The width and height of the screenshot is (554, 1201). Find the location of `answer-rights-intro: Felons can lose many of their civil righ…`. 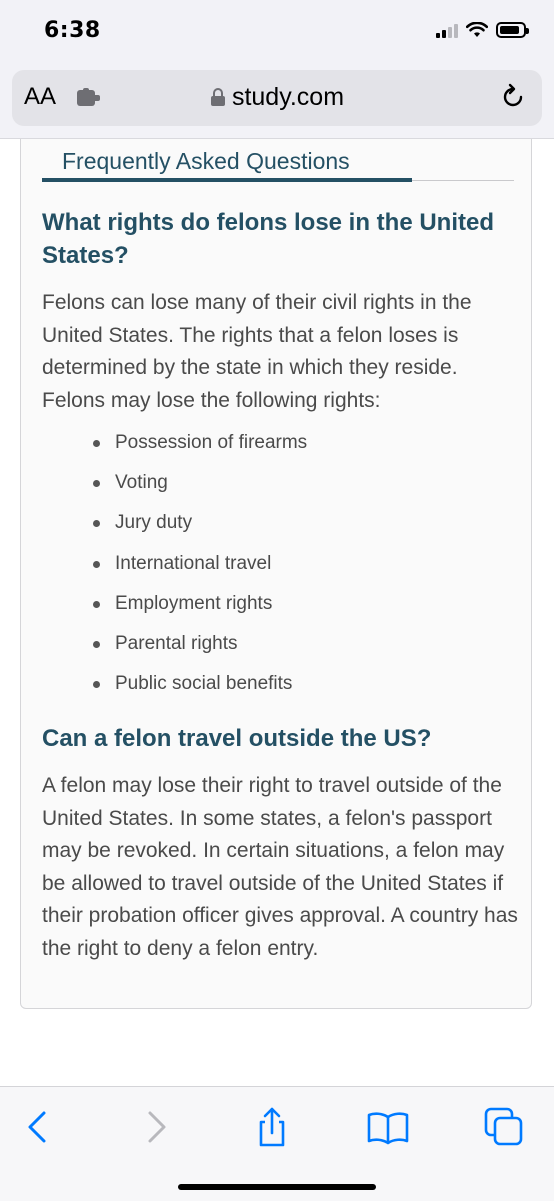

answer-rights-intro: Felons can lose many of their civil righ… is located at coordinates (257, 351).